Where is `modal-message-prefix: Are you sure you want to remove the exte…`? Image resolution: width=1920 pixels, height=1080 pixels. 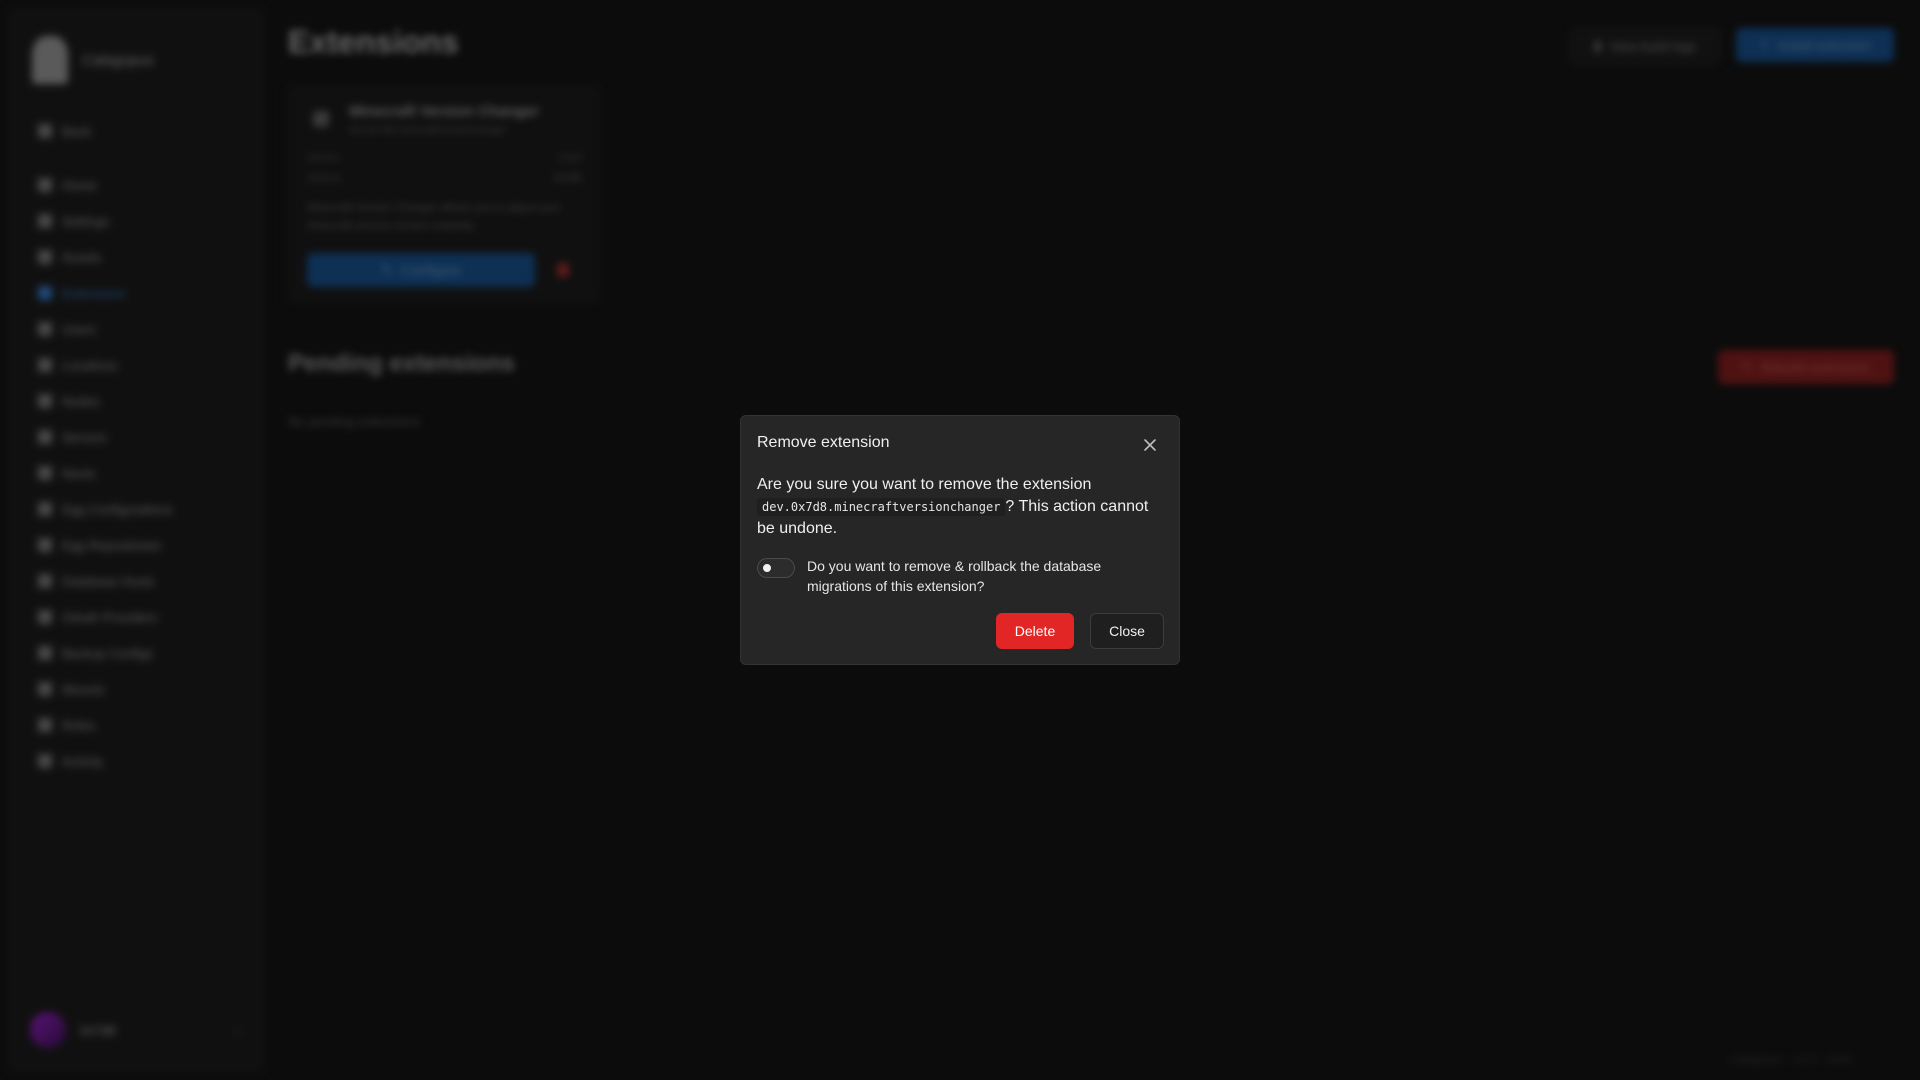
modal-message-prefix: Are you sure you want to remove the exte… is located at coordinates (924, 484).